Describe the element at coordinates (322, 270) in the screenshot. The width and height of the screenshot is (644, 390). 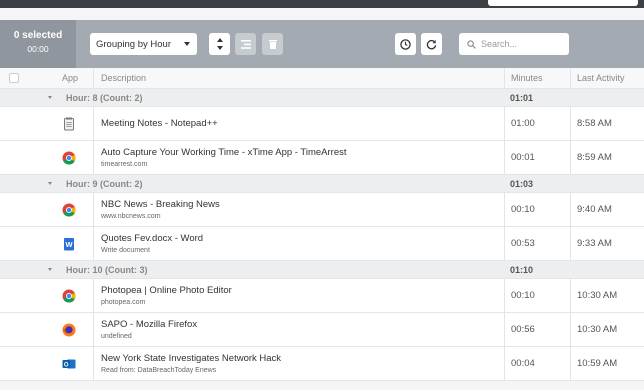
I see `group-row: Hour: 10 (Count: 3) 01:10` at that location.